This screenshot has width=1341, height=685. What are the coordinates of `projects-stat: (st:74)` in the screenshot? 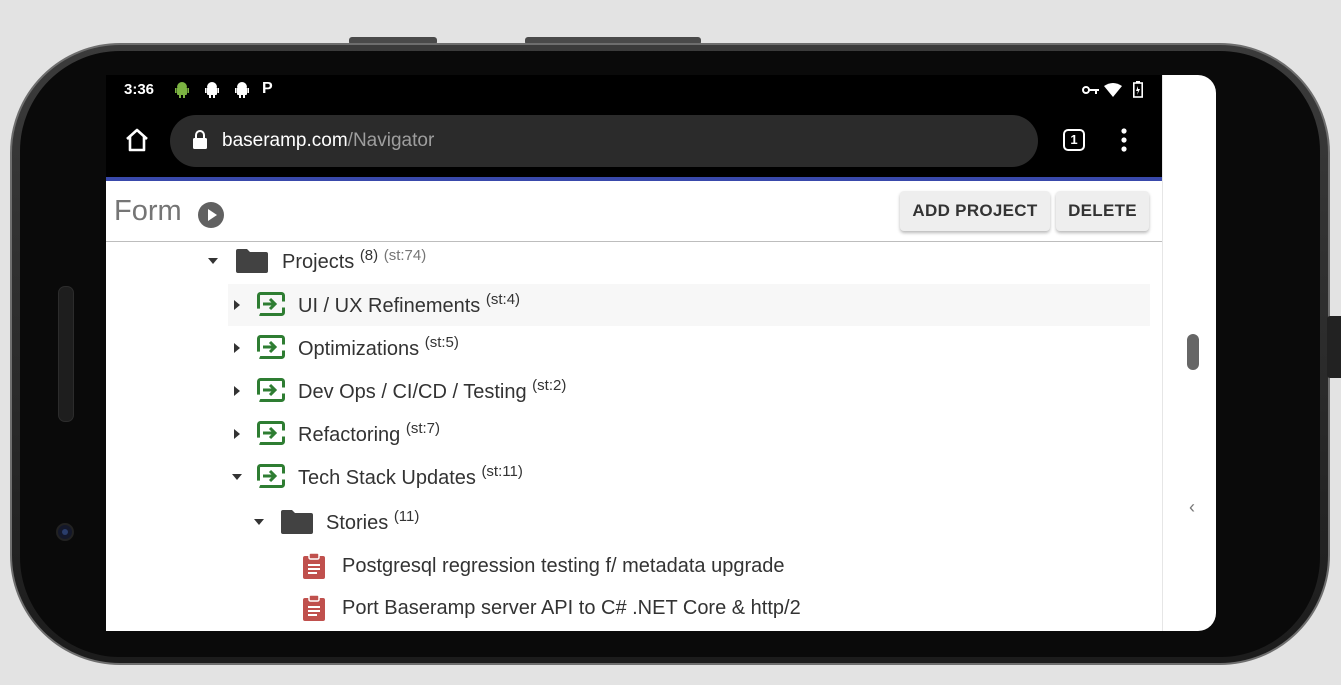 It's located at (405, 255).